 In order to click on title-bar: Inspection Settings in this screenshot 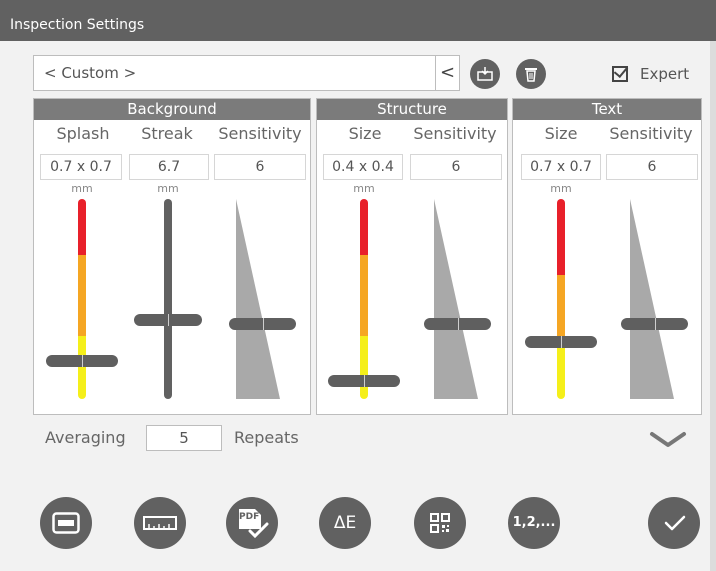, I will do `click(358, 20)`.